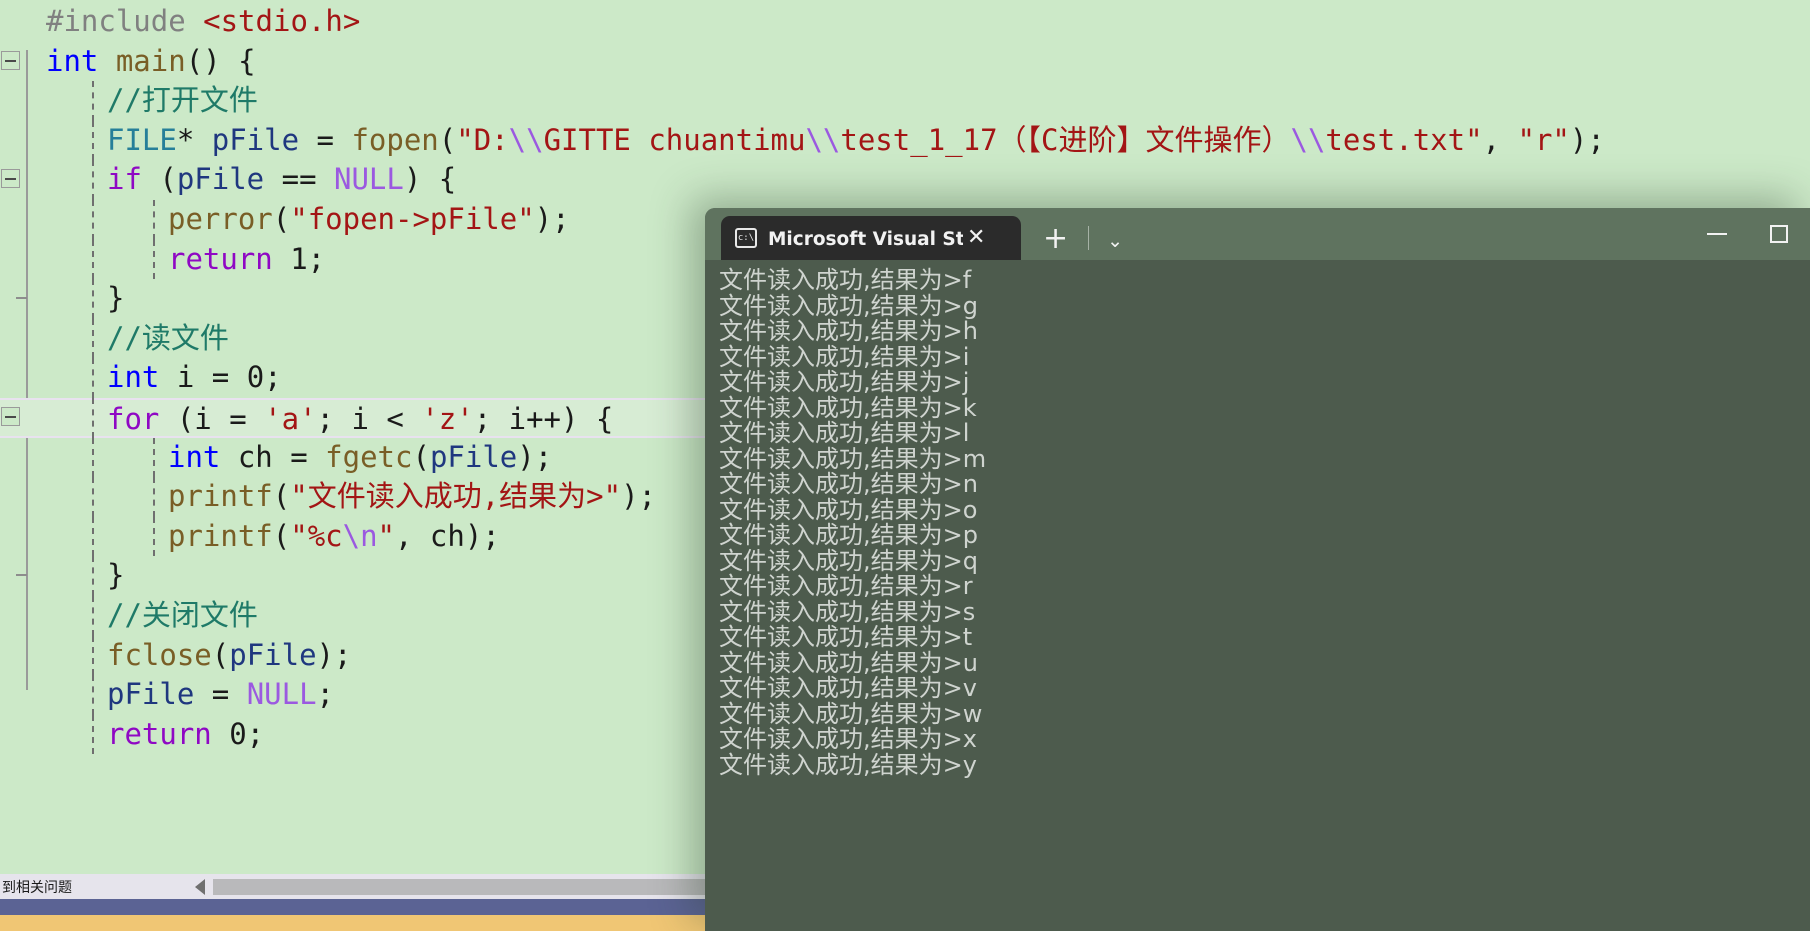 The image size is (1810, 931). What do you see at coordinates (142, 139) in the screenshot?
I see `code-token: FILE` at bounding box center [142, 139].